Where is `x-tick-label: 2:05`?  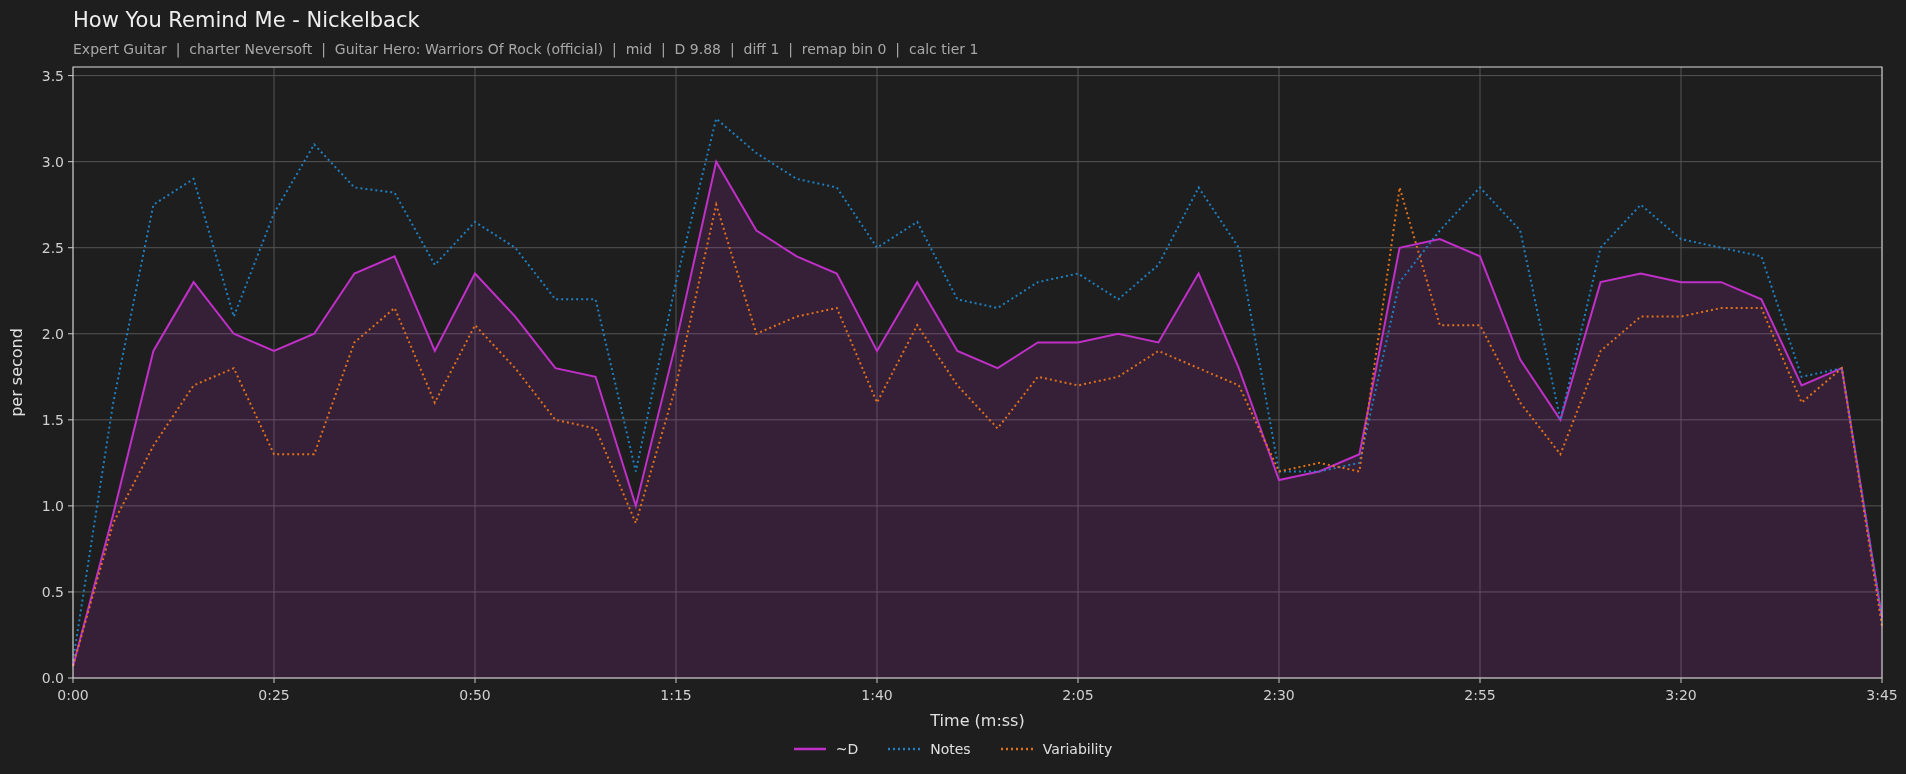 x-tick-label: 2:05 is located at coordinates (1078, 695).